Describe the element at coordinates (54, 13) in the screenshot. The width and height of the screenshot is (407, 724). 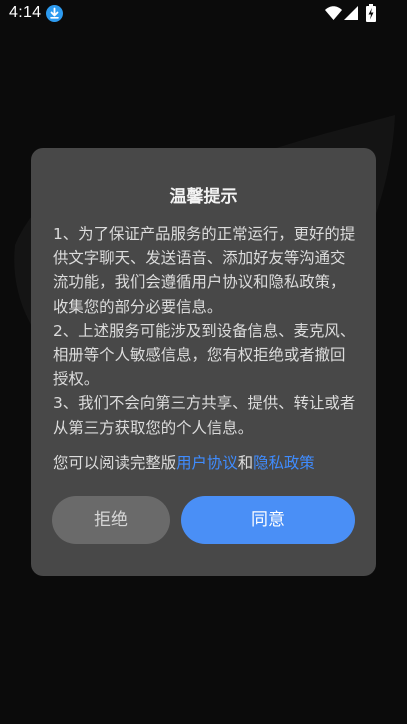
I see `download-notification-icon` at that location.